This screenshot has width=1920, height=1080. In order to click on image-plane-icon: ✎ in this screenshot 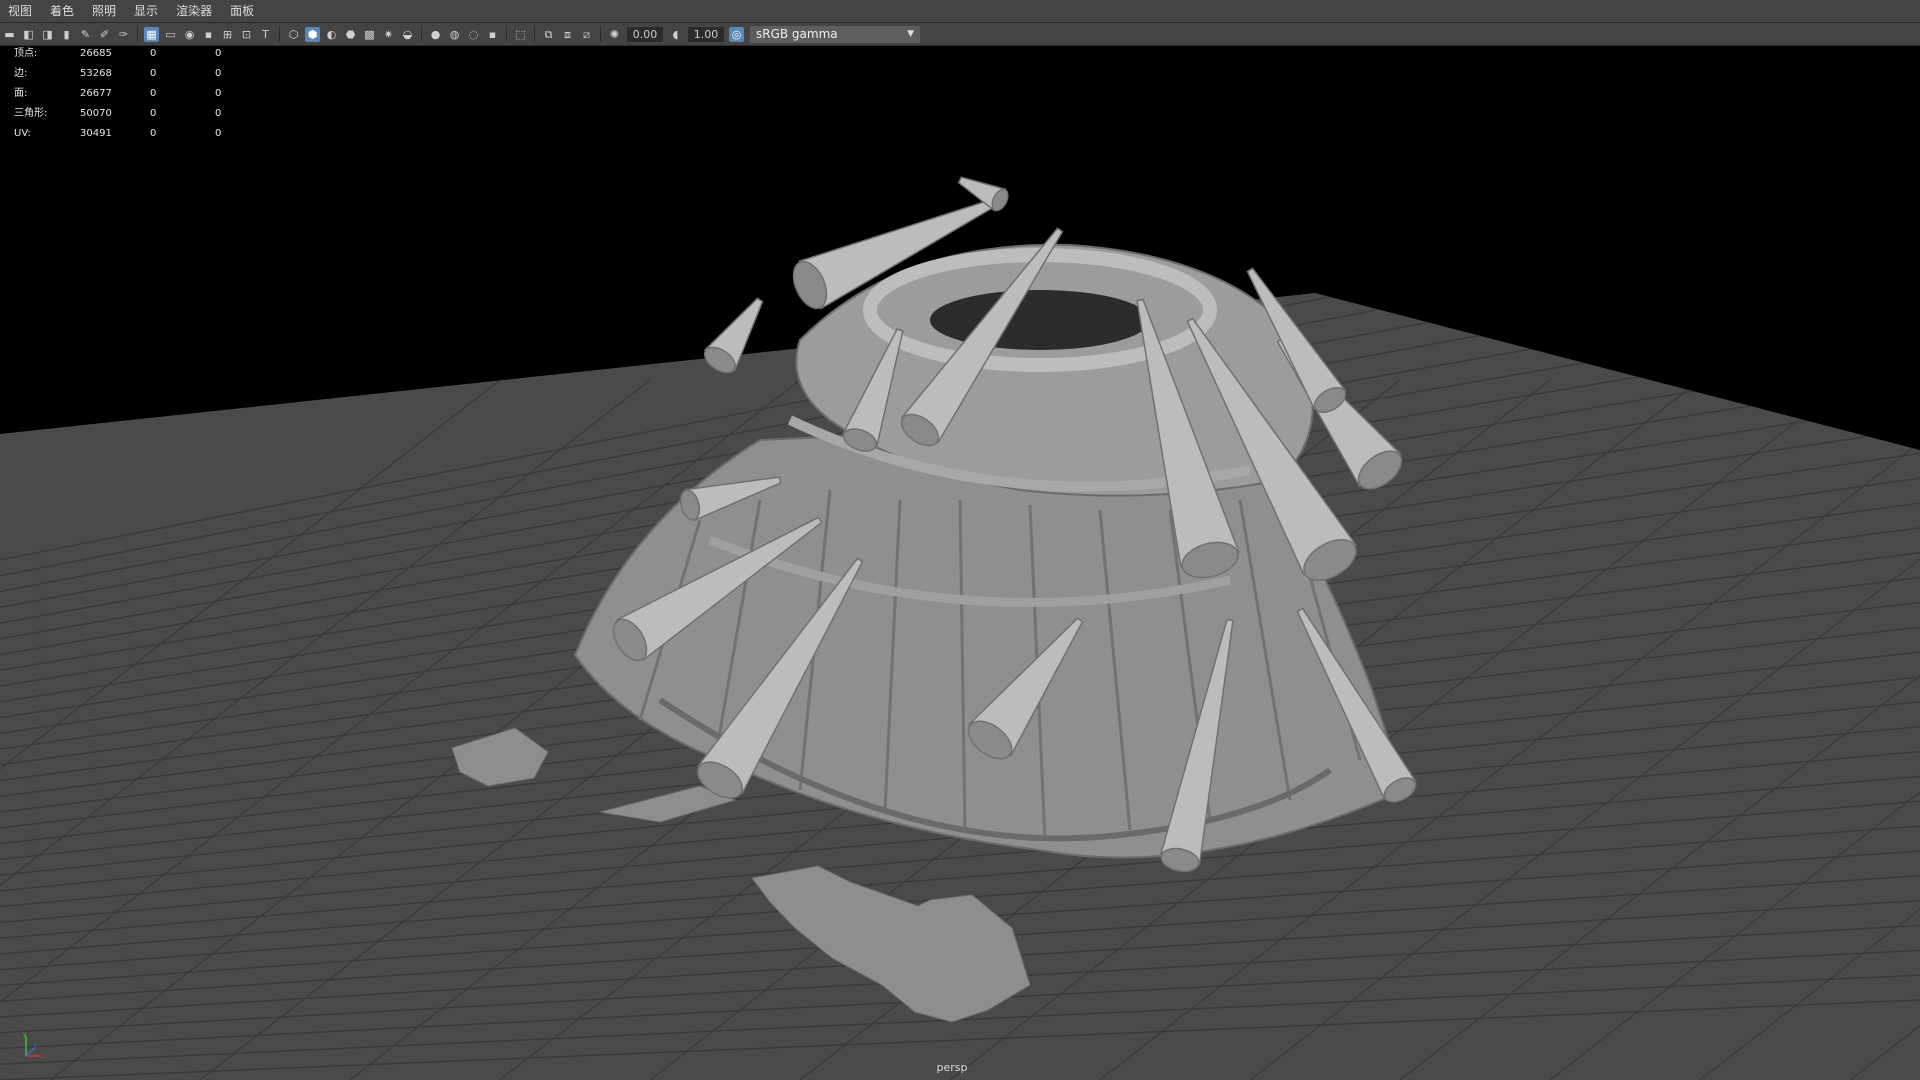, I will do `click(85, 34)`.